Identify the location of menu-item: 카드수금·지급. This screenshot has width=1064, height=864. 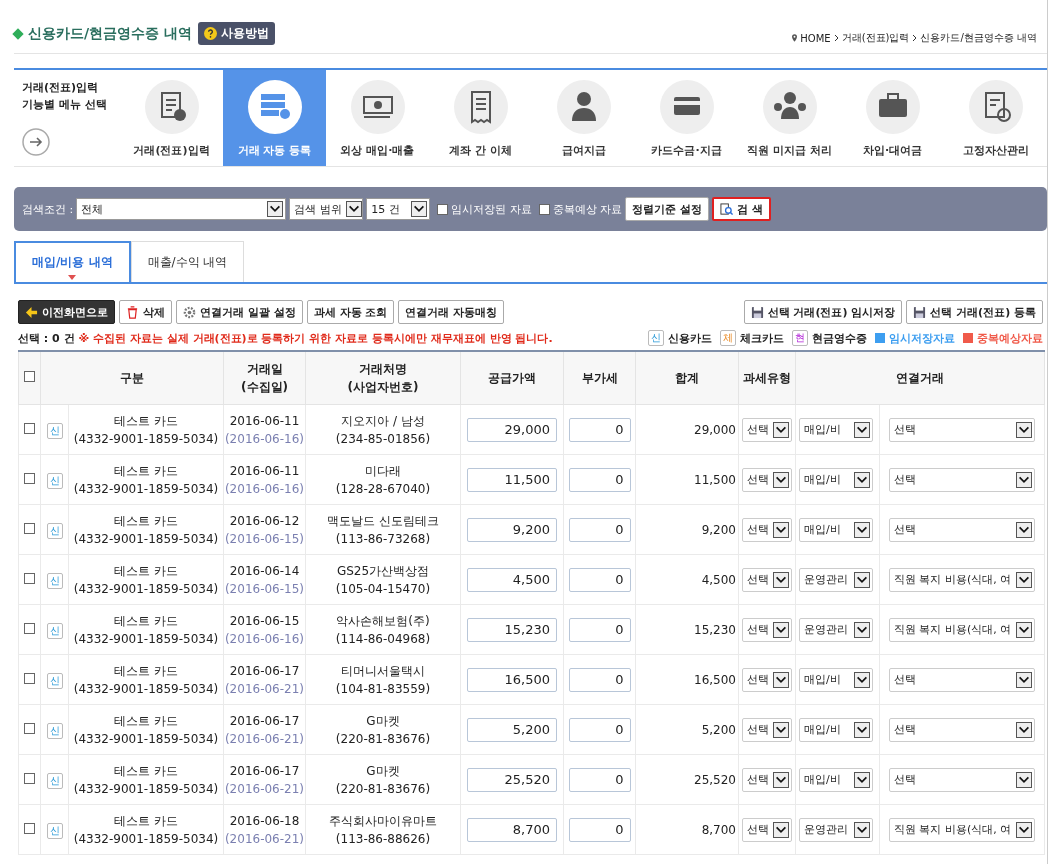
(686, 118).